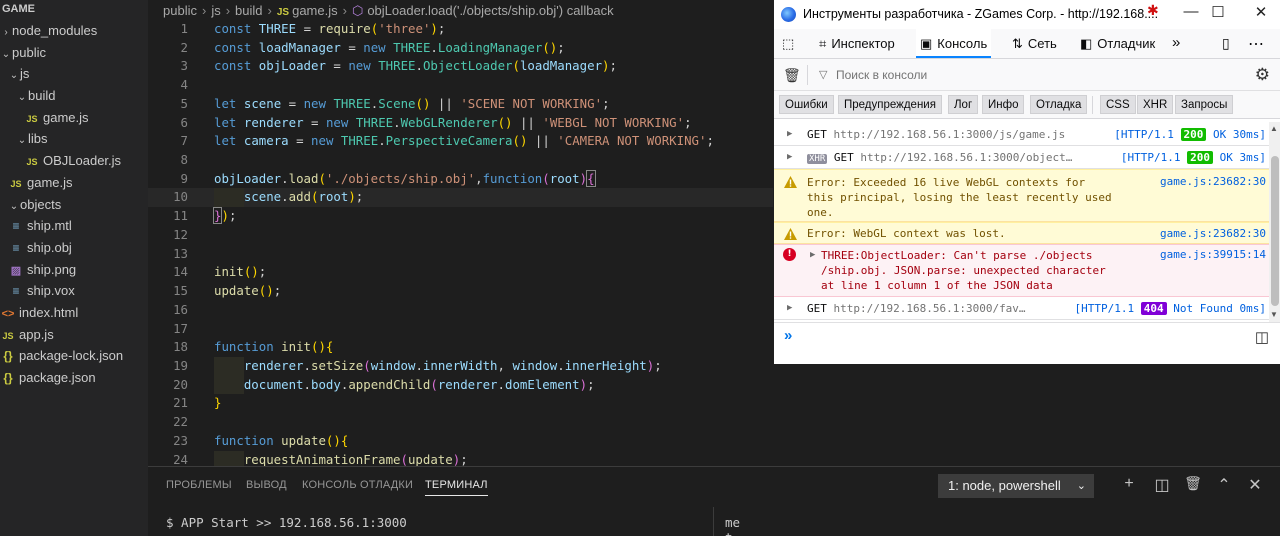 The width and height of the screenshot is (1280, 536). I want to click on console-search-input: Поиск в консоли, so click(881, 75).